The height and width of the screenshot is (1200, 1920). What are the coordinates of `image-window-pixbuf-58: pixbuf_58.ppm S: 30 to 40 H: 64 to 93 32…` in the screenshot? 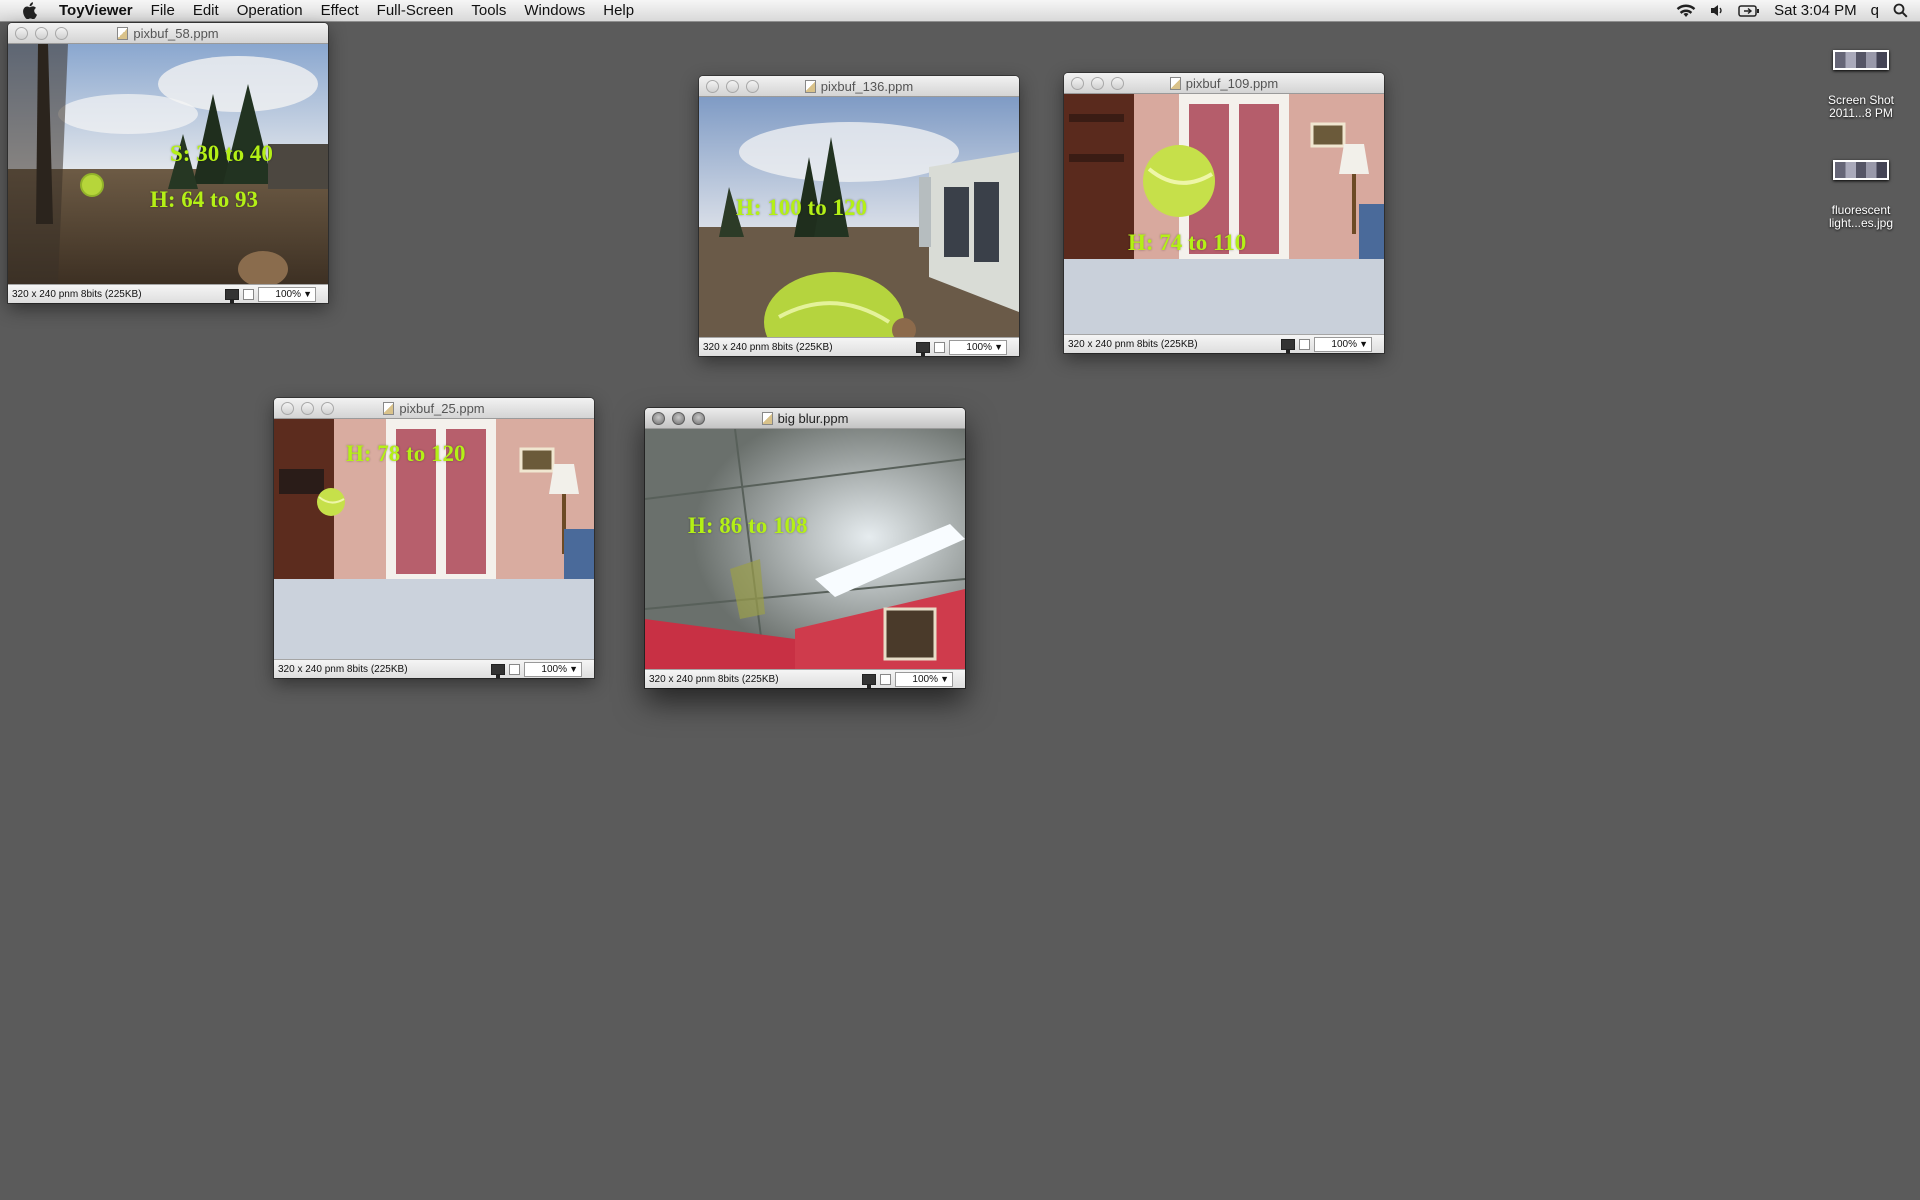 It's located at (168, 163).